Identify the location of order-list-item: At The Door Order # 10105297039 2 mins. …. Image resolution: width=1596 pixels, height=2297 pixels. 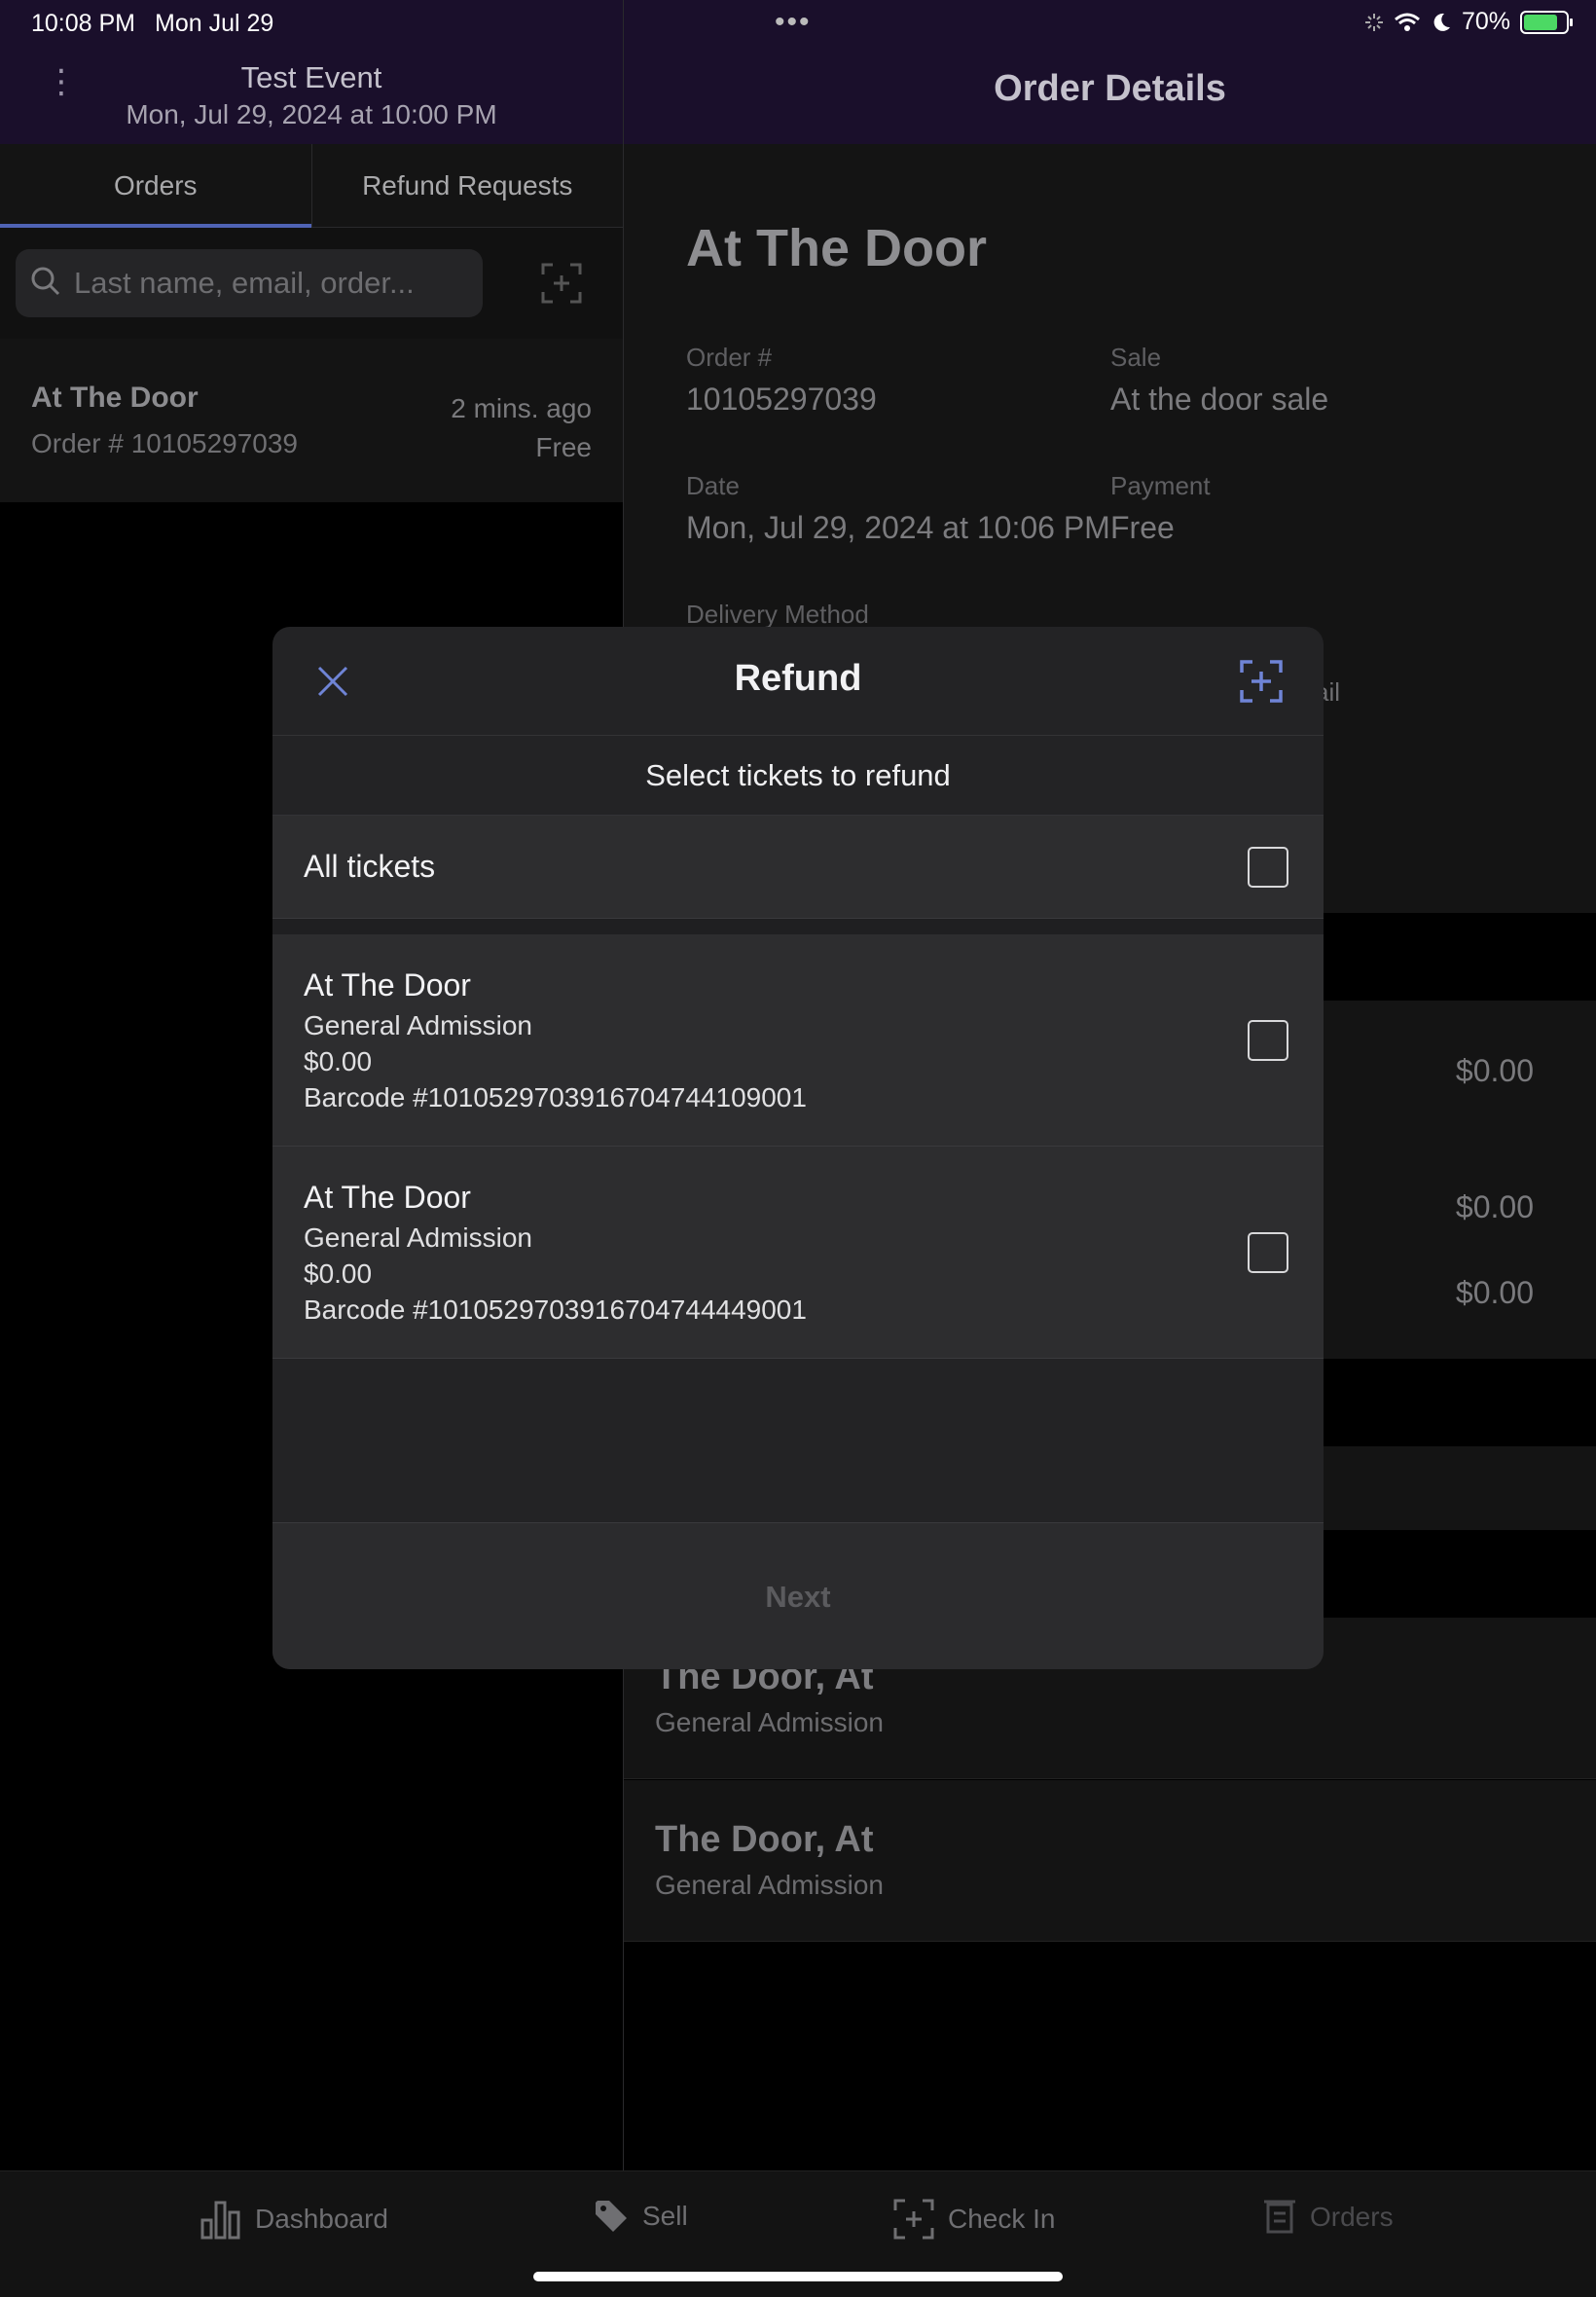
(311, 420).